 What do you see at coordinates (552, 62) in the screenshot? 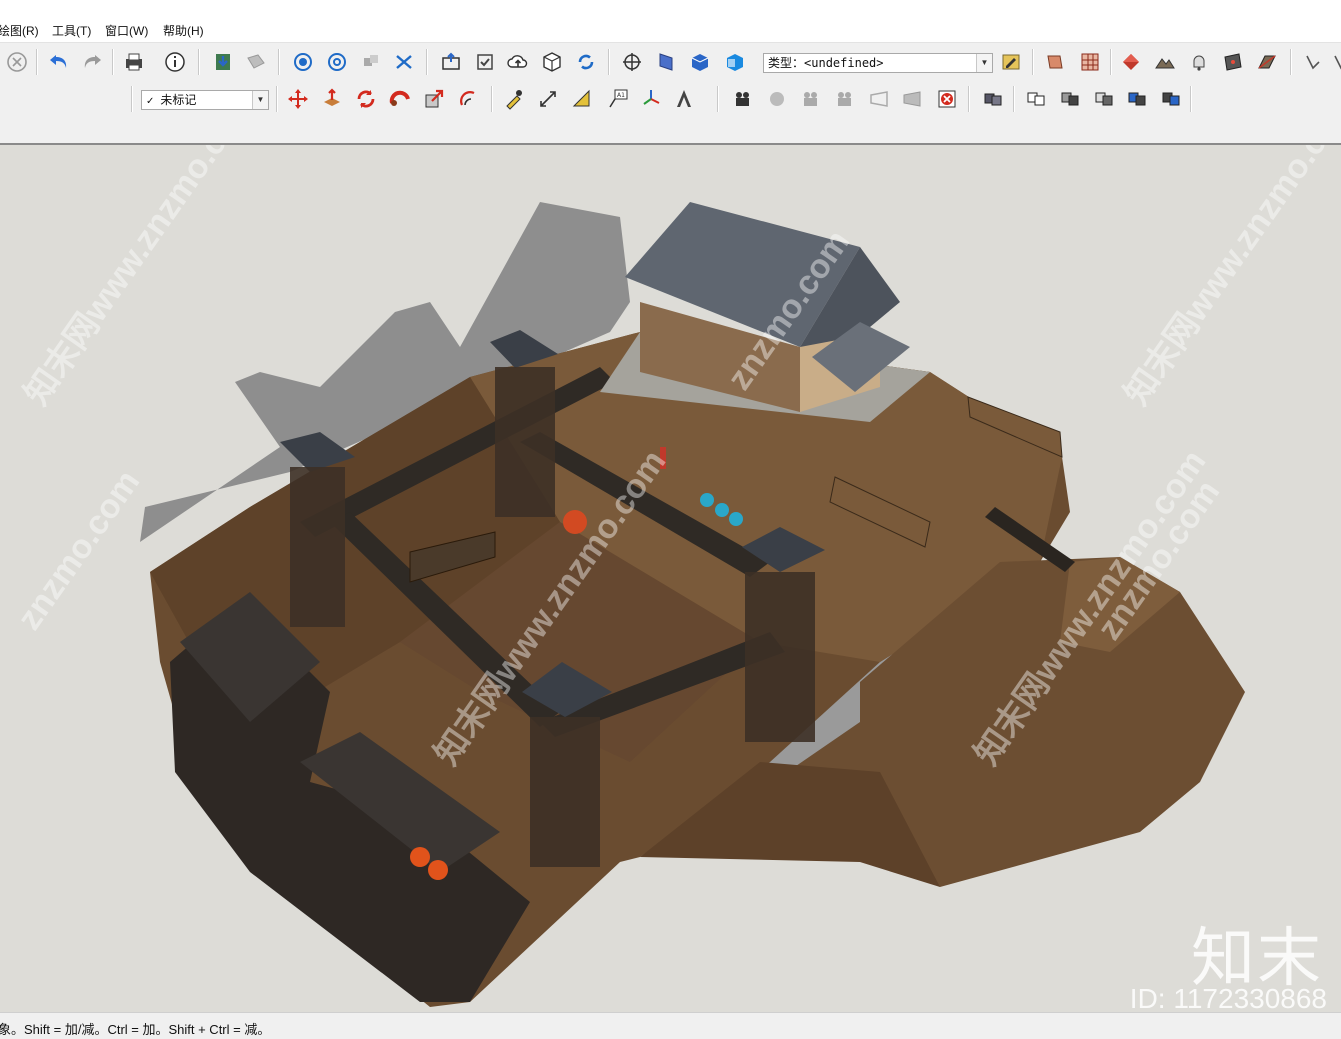
I see `component-box-icon` at bounding box center [552, 62].